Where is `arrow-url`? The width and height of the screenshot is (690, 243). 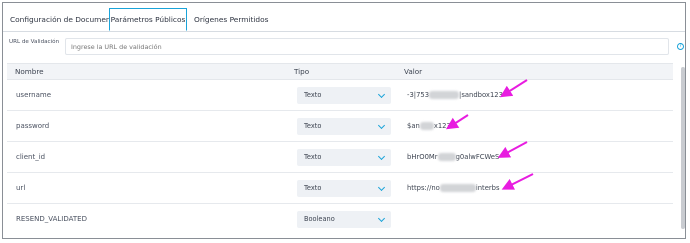
arrow-url is located at coordinates (517, 181).